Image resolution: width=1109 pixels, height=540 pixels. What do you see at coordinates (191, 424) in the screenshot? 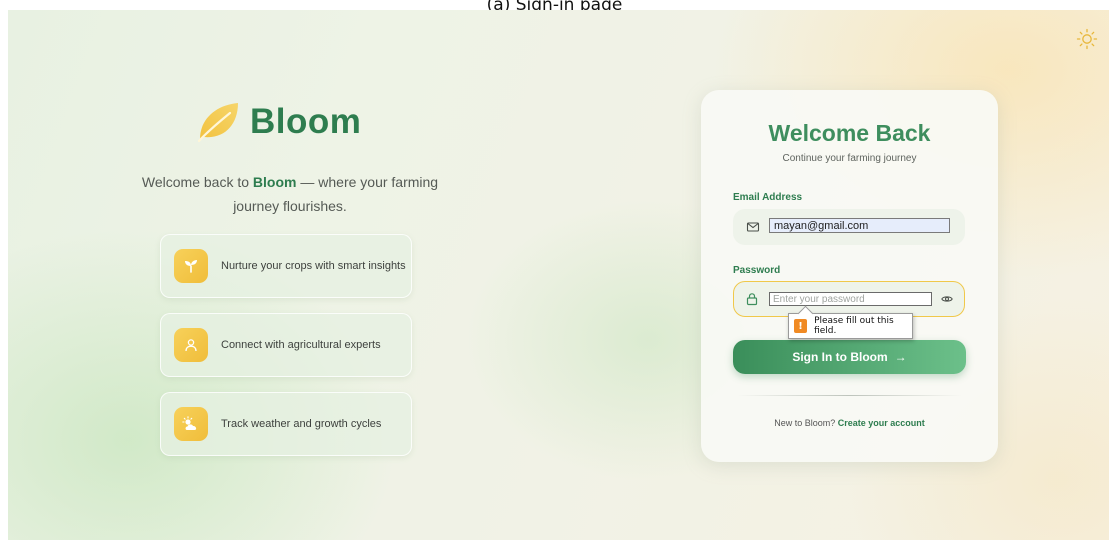
I see `weather-icon` at bounding box center [191, 424].